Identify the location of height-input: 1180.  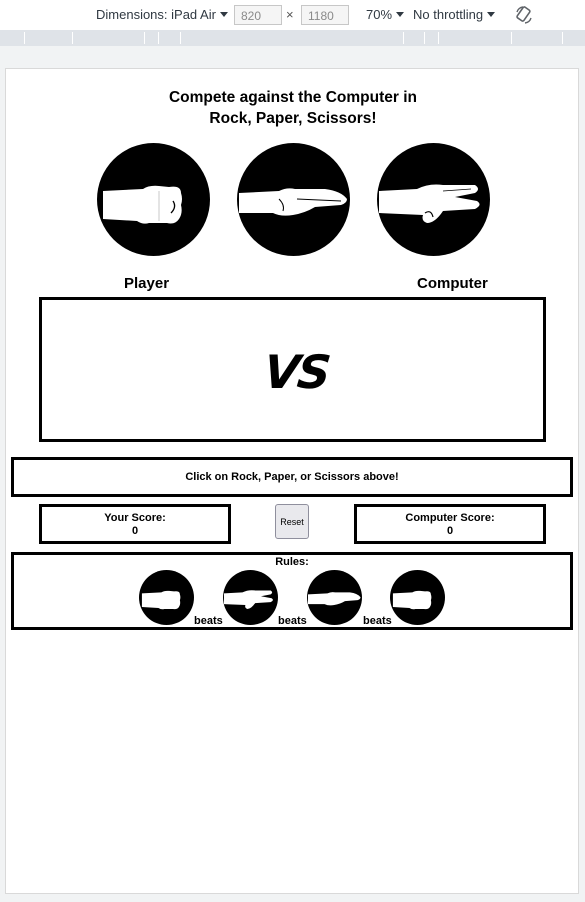
(325, 15).